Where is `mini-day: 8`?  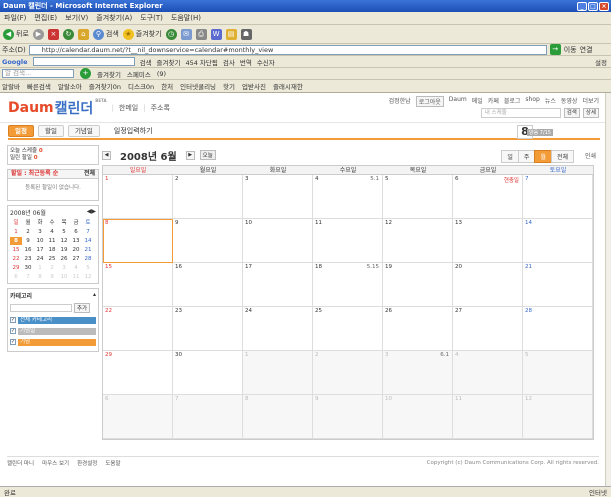 mini-day: 8 is located at coordinates (16, 241).